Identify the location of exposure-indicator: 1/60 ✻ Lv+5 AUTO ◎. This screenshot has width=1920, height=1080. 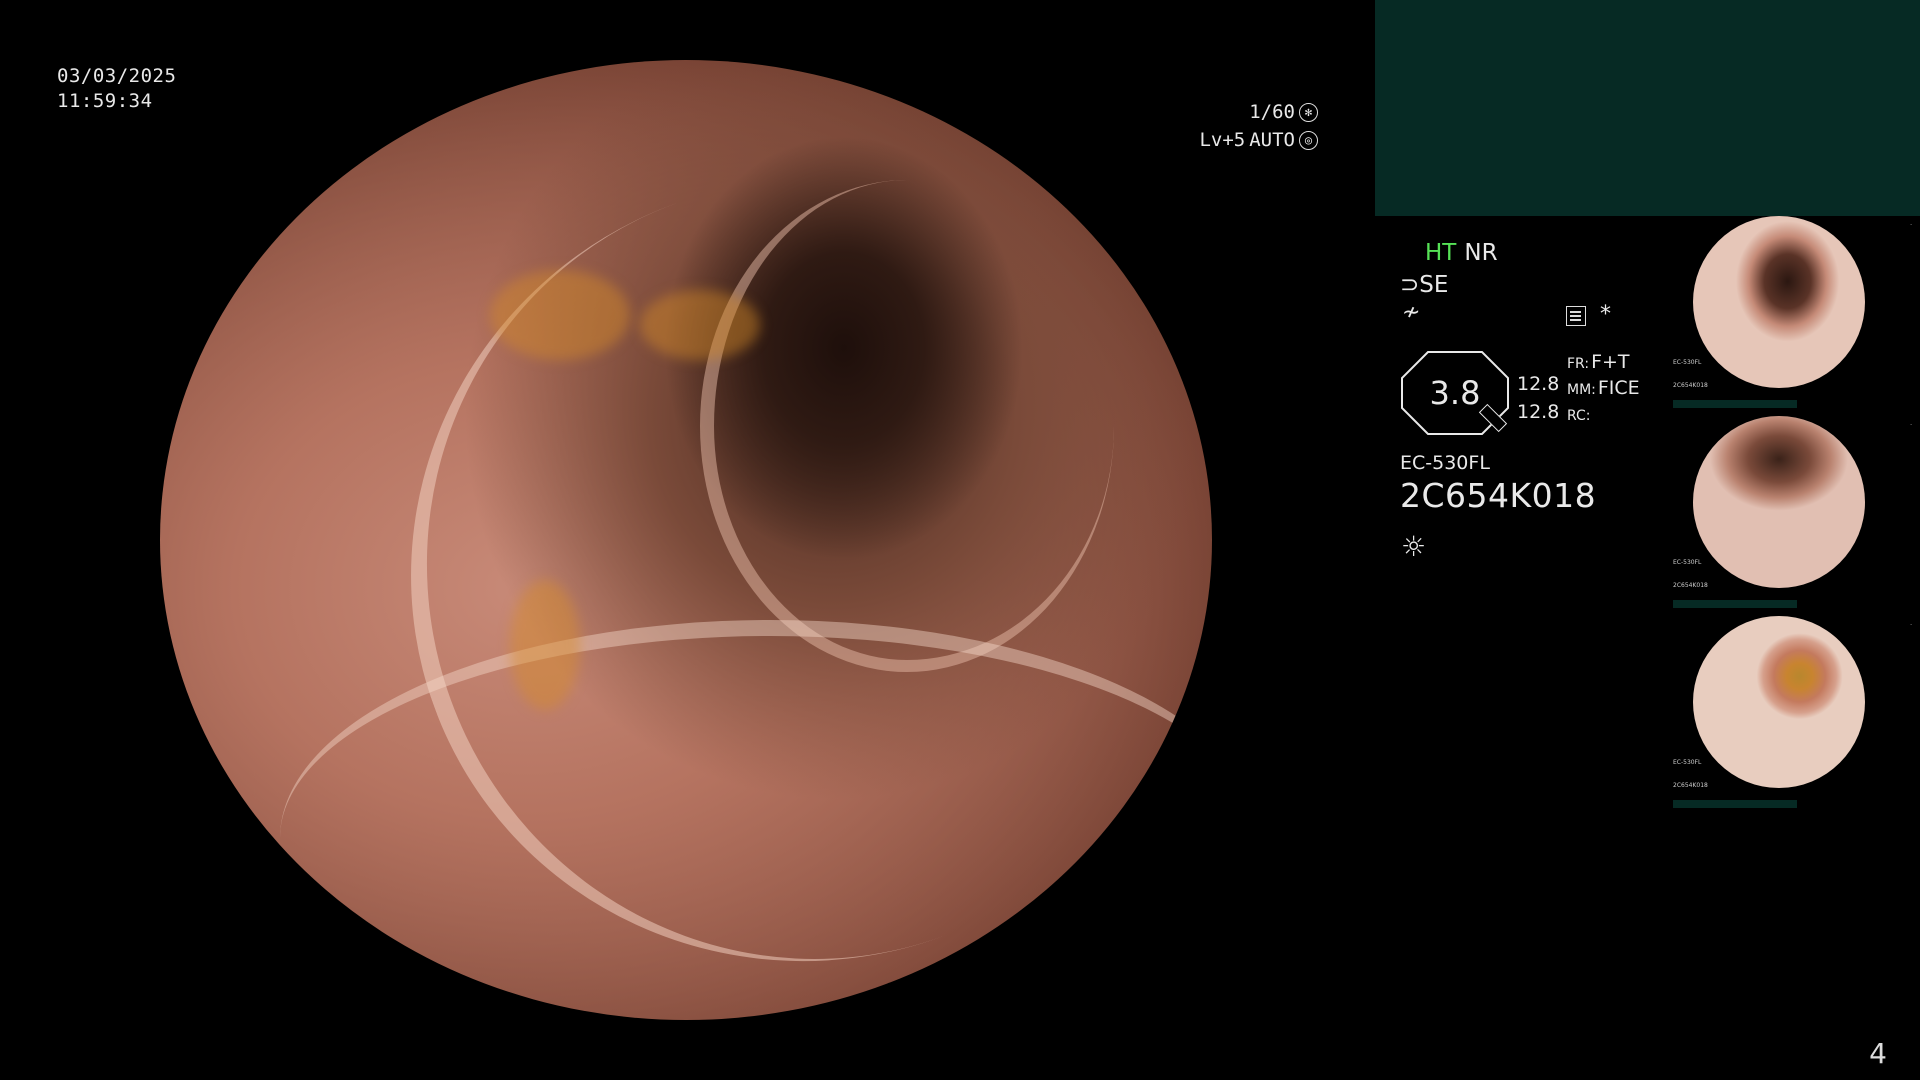
(1258, 126).